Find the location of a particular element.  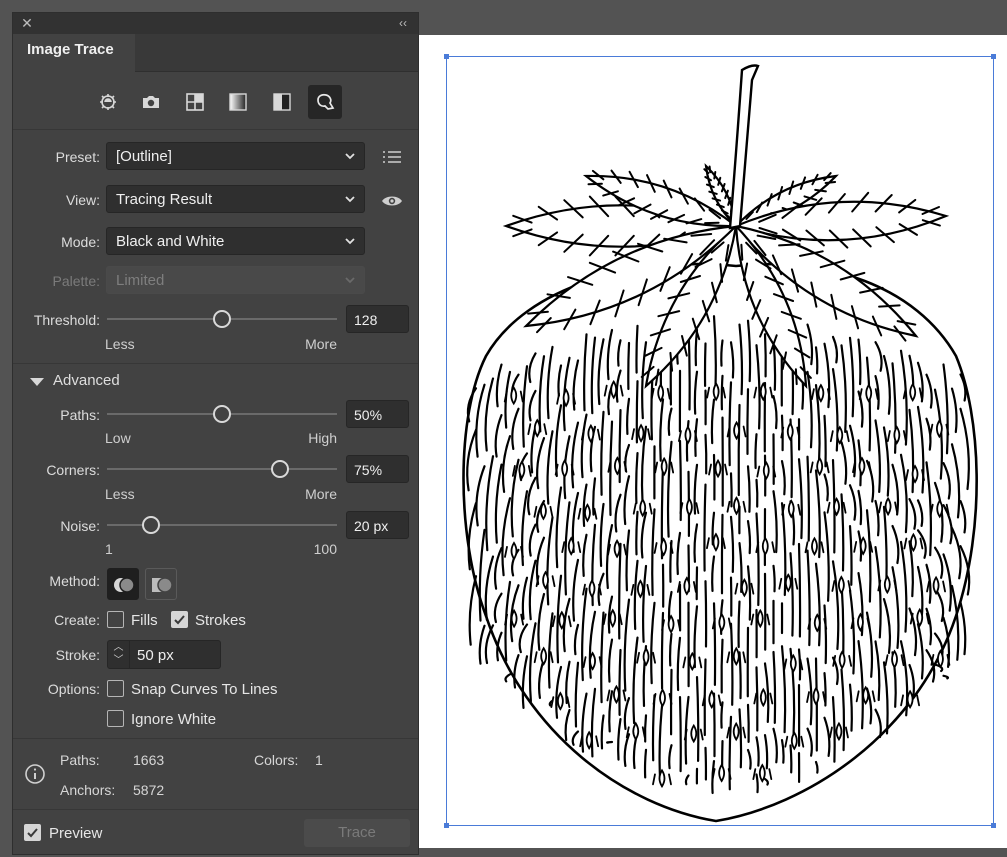

stats-colors-value: 1 is located at coordinates (319, 760).